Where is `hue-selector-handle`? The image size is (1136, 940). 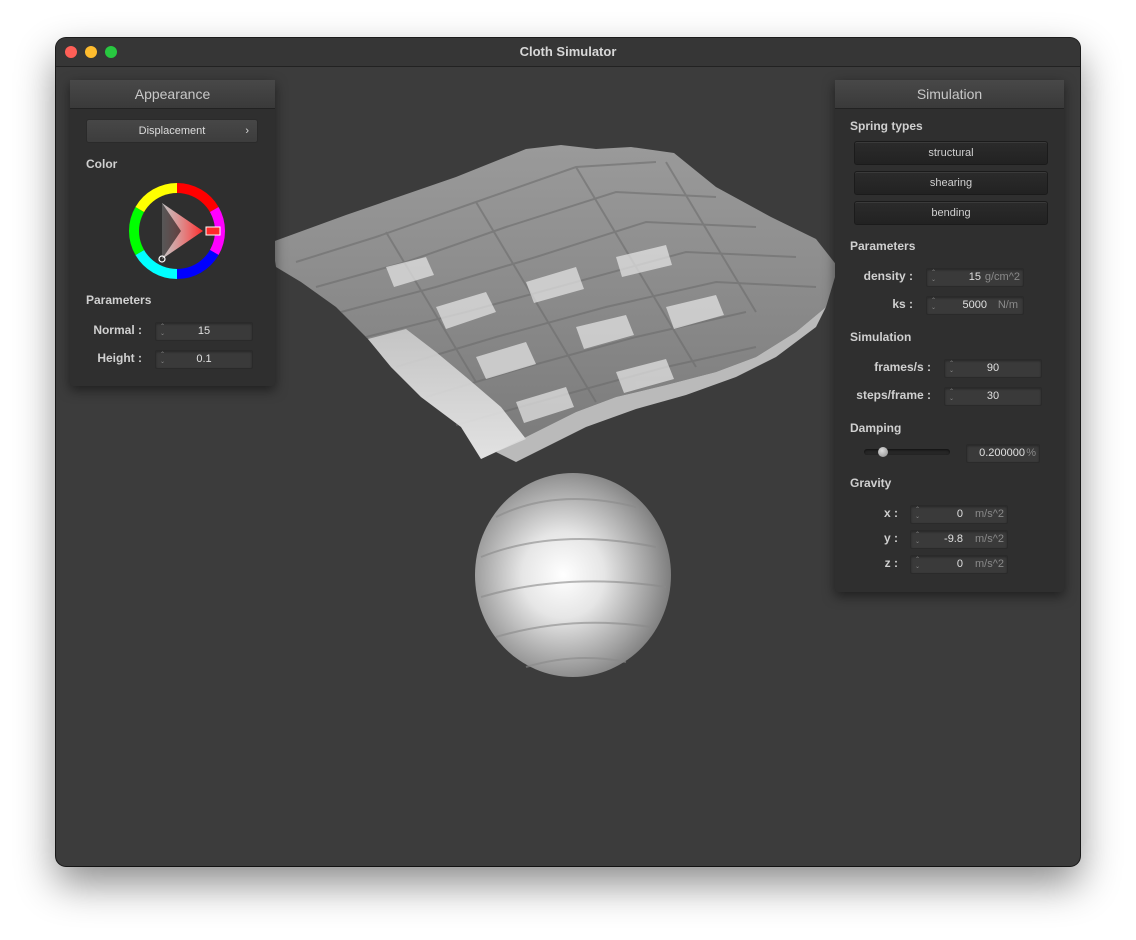 hue-selector-handle is located at coordinates (213, 231).